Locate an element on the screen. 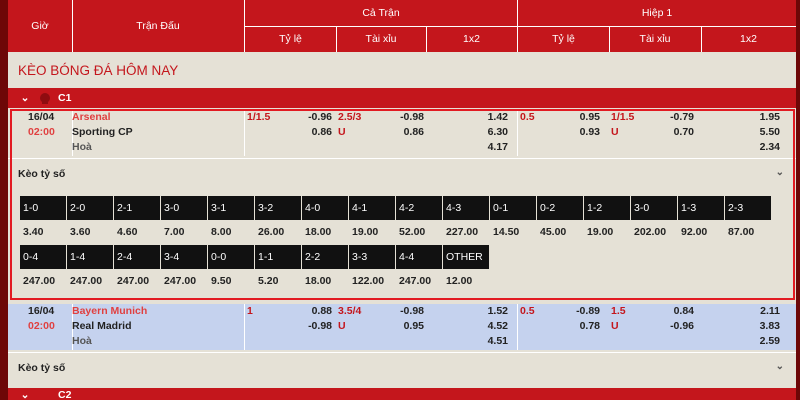 This screenshot has height=400, width=800. col-h1-handicap: Tỷ lệ is located at coordinates (563, 39).